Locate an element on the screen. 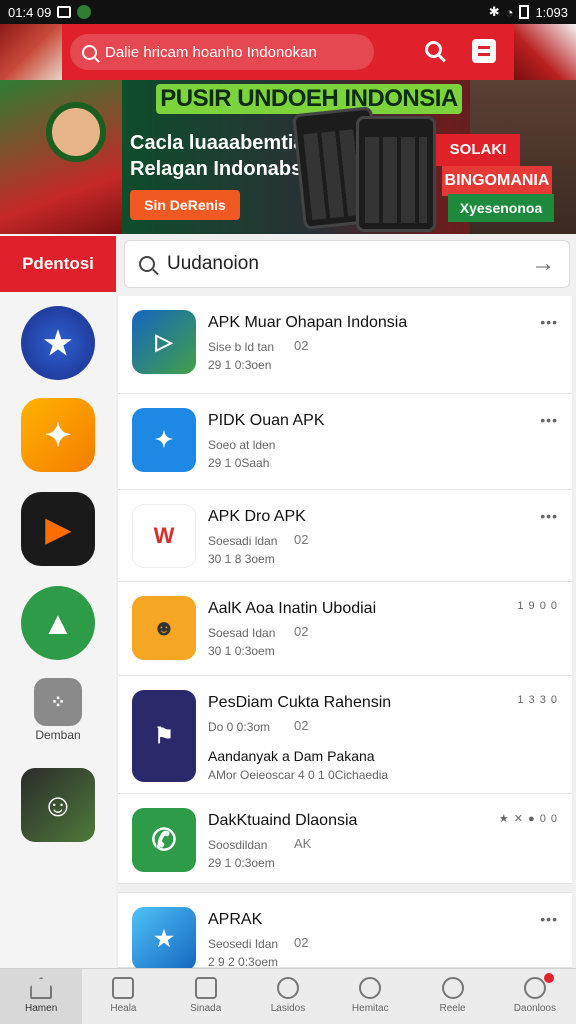 The height and width of the screenshot is (1024, 576). star-orange-icon: ✦ is located at coordinates (58, 435).